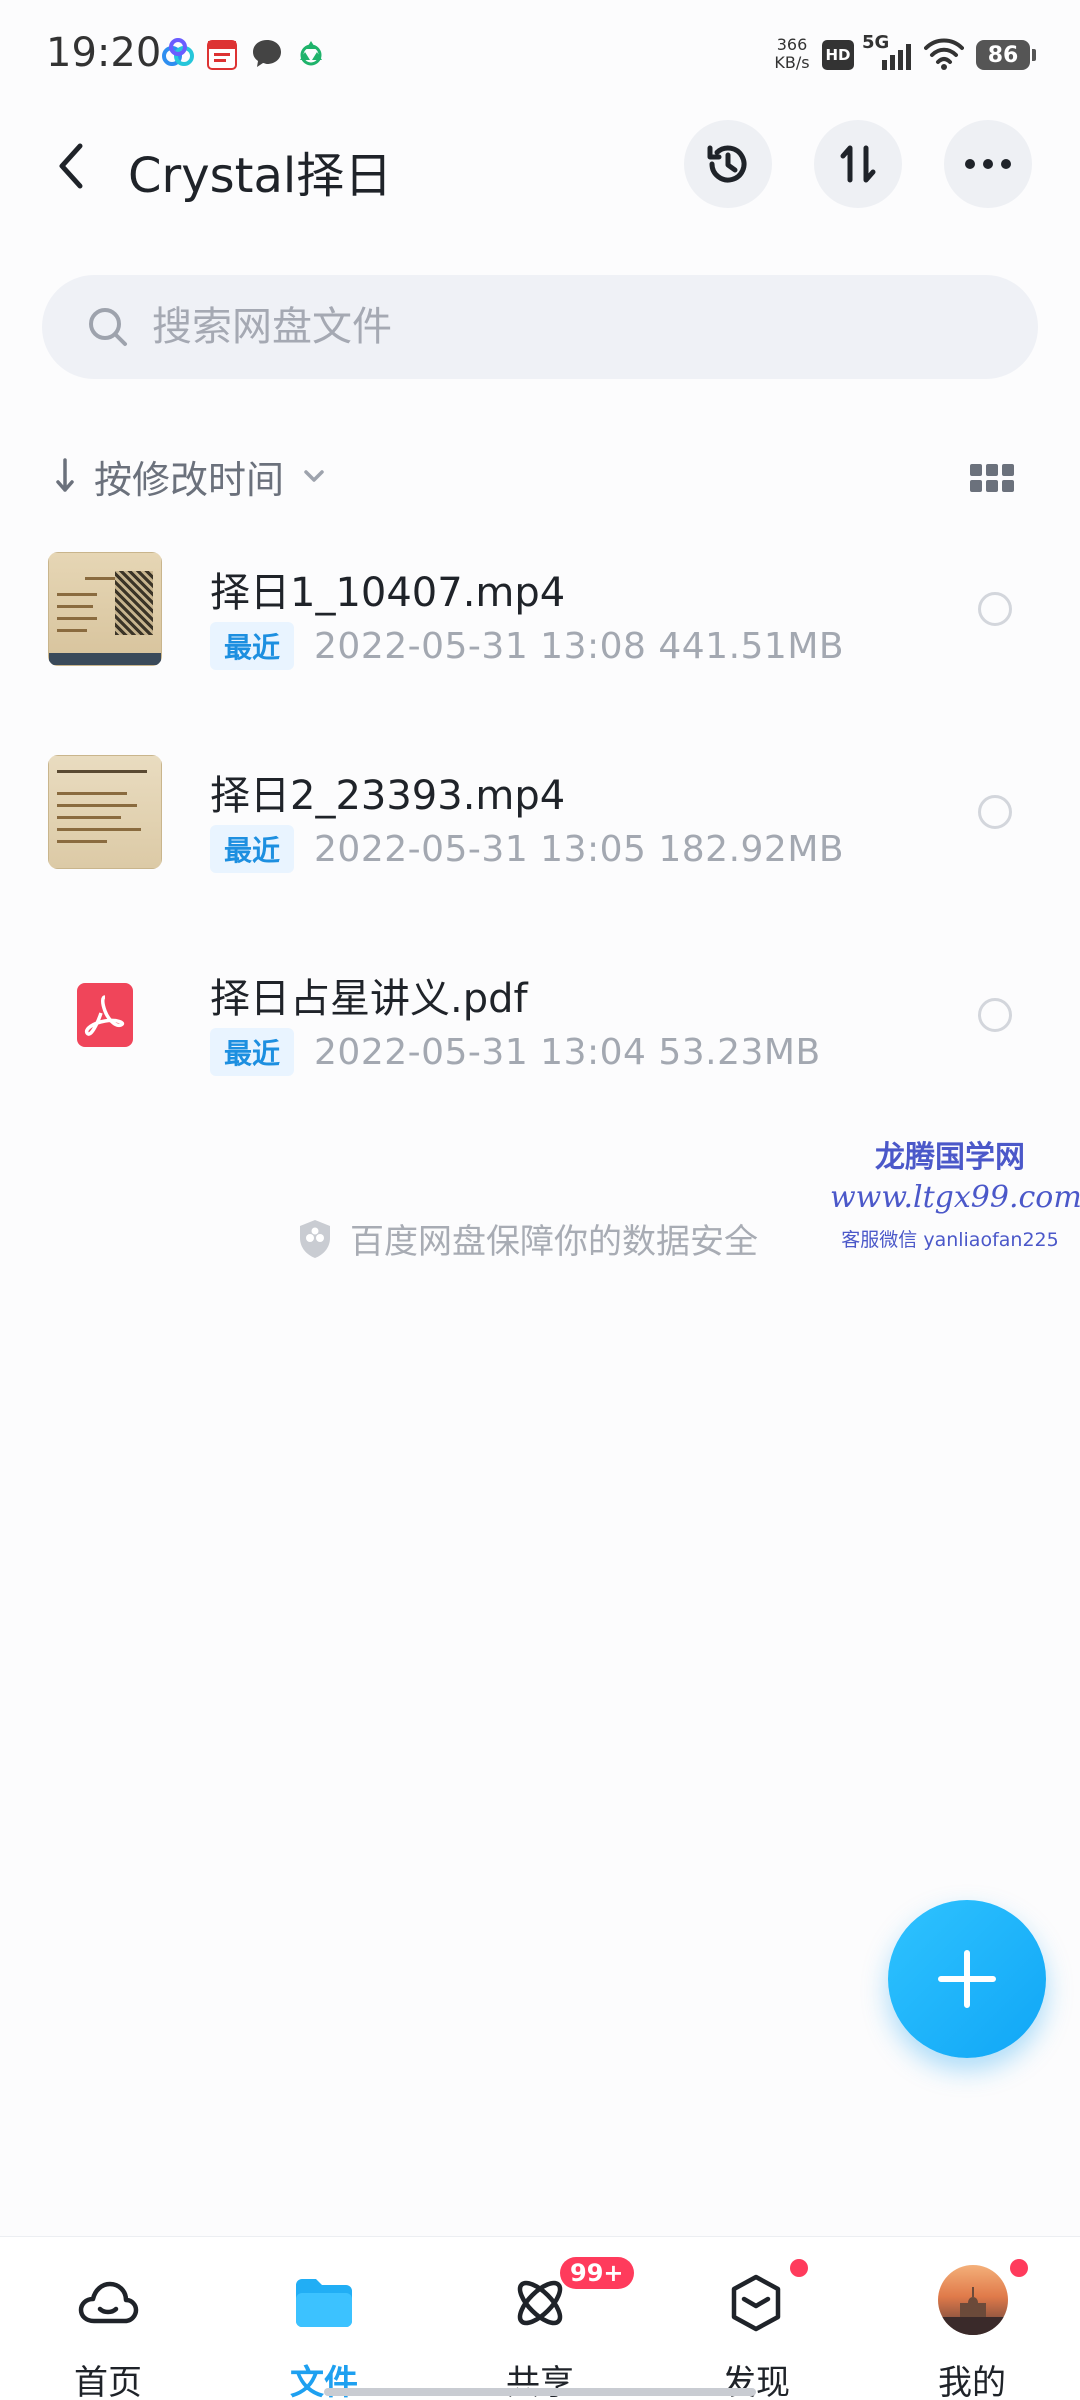 Image resolution: width=1080 pixels, height=2400 pixels. I want to click on wifi-icon, so click(944, 55).